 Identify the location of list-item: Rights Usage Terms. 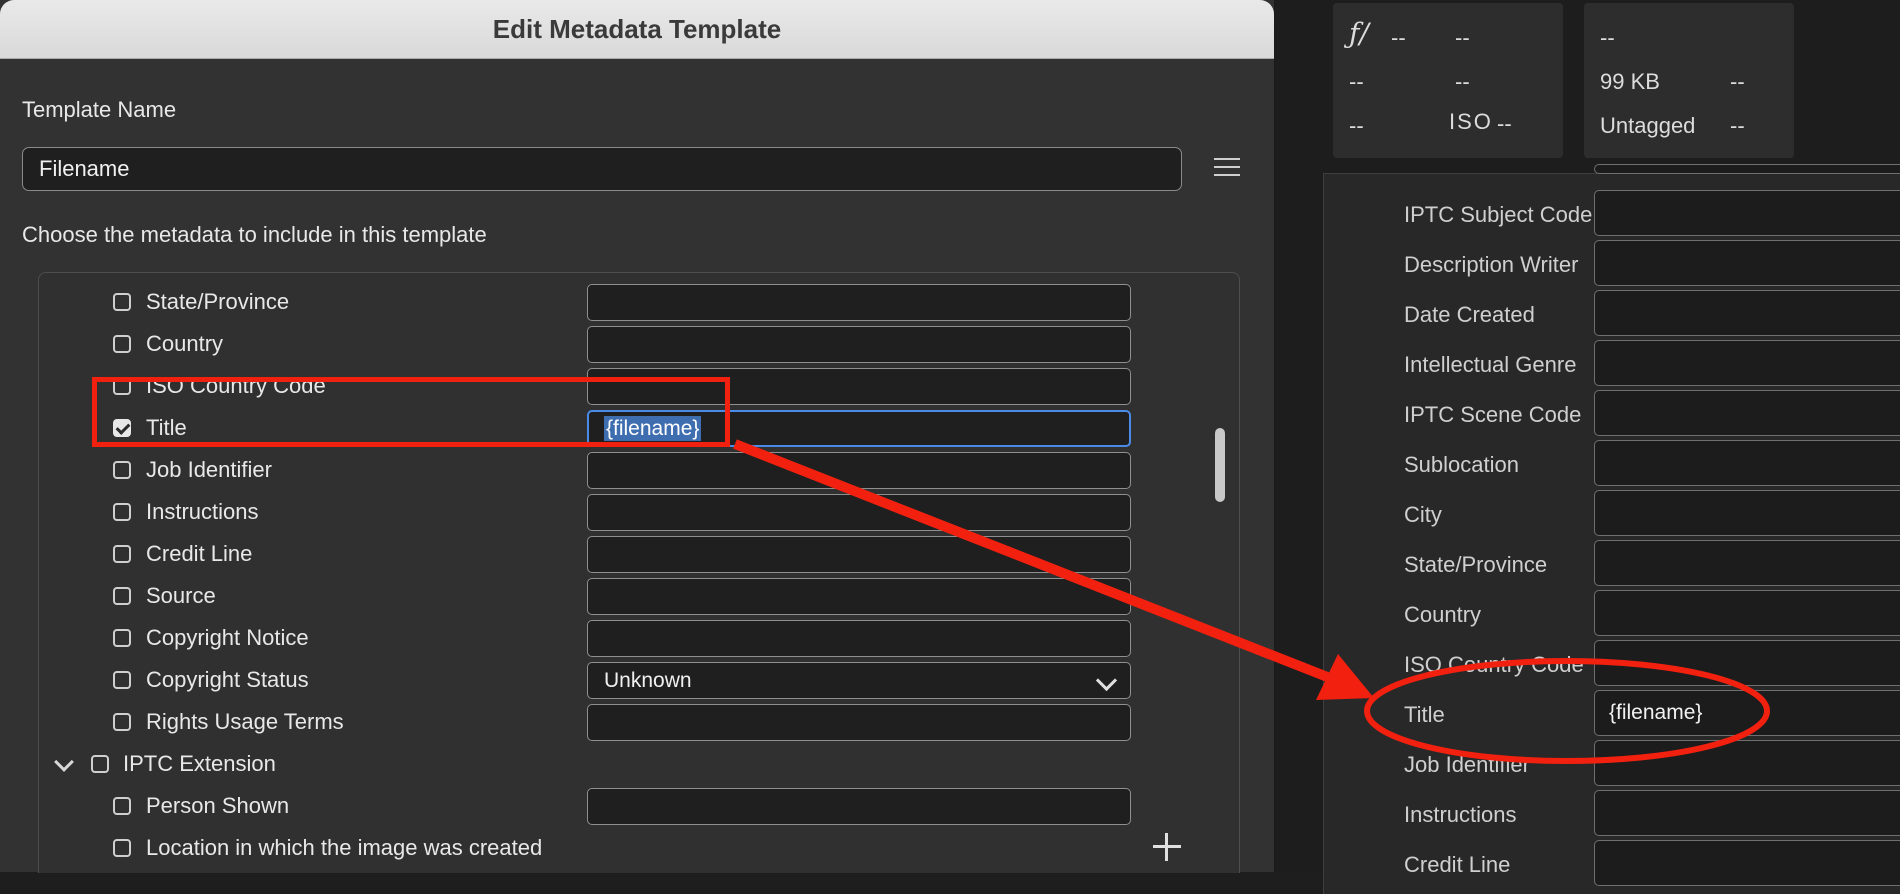
(634, 722).